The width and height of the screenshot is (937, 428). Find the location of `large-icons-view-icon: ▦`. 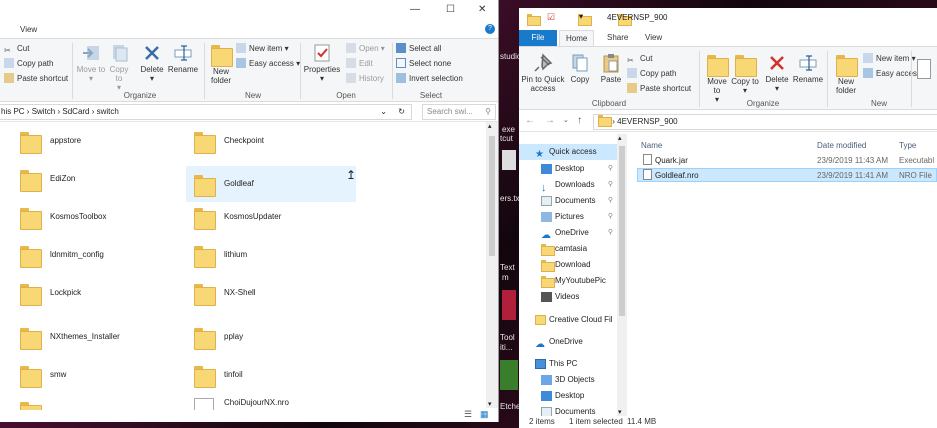

large-icons-view-icon: ▦ is located at coordinates (484, 414).